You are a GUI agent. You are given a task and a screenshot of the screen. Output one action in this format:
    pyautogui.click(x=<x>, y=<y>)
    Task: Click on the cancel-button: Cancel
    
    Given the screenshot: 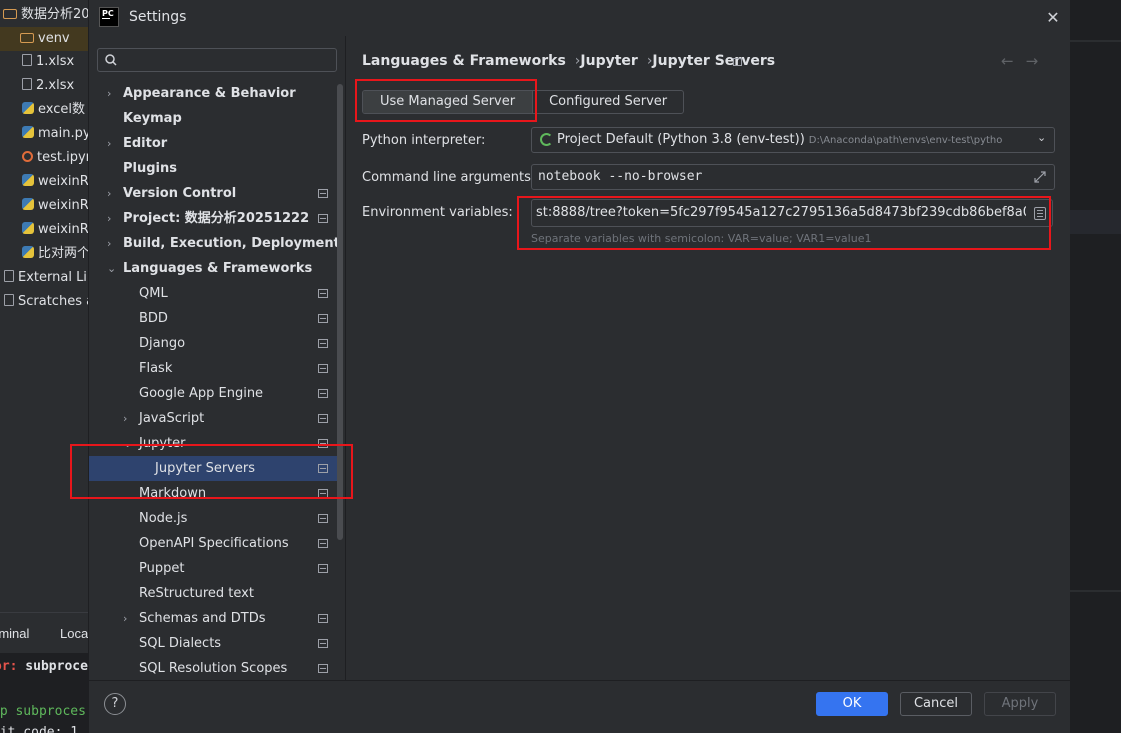 What is the action you would take?
    pyautogui.click(x=936, y=704)
    